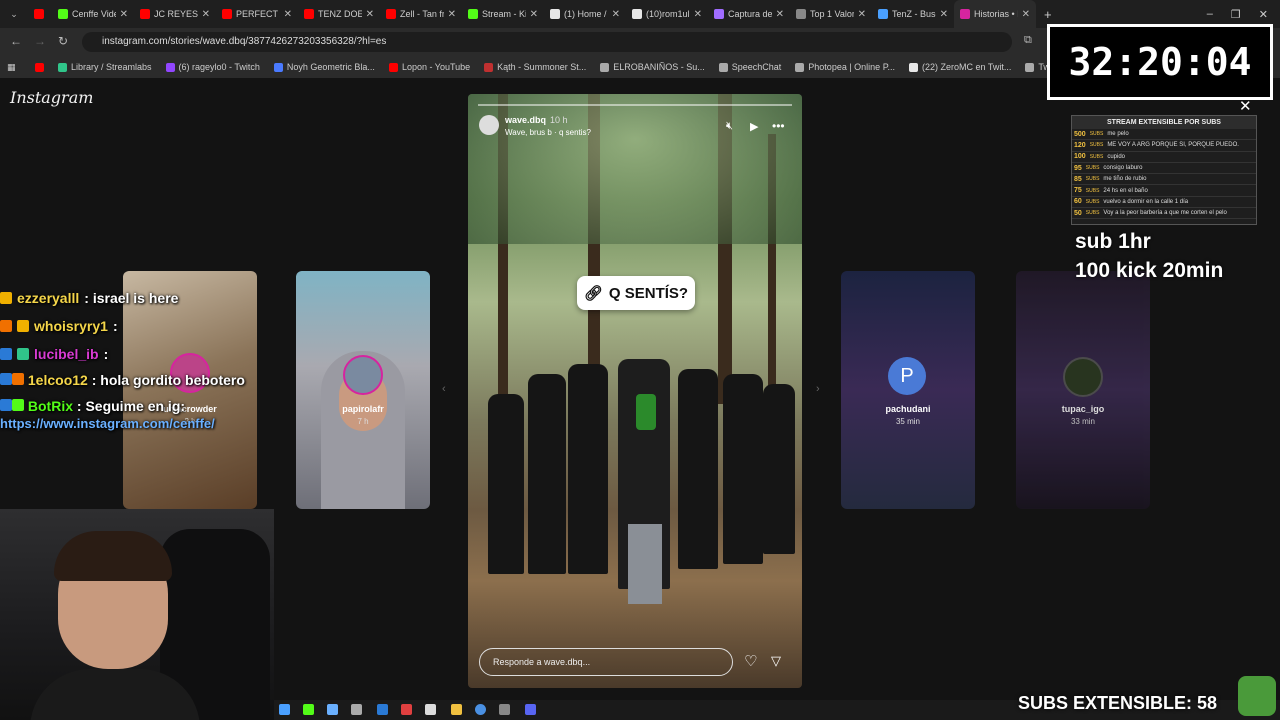 The width and height of the screenshot is (1280, 720). Describe the element at coordinates (995, 14) in the screenshot. I see `browser-tab: Historias • I ✕` at that location.